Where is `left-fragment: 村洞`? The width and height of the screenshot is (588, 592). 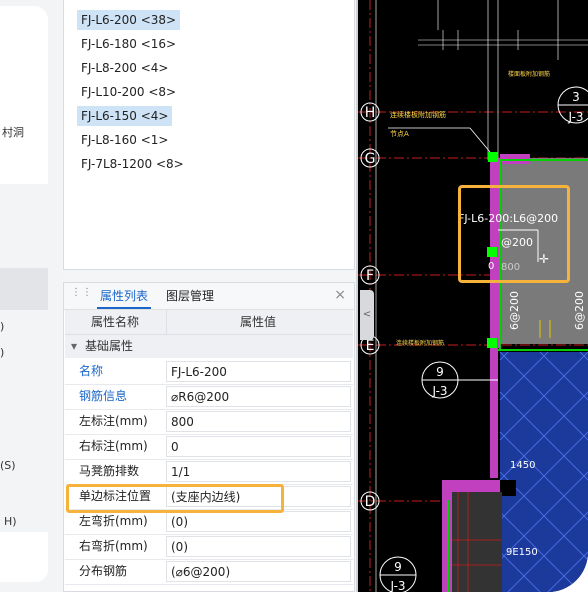
left-fragment: 村洞 is located at coordinates (13, 132).